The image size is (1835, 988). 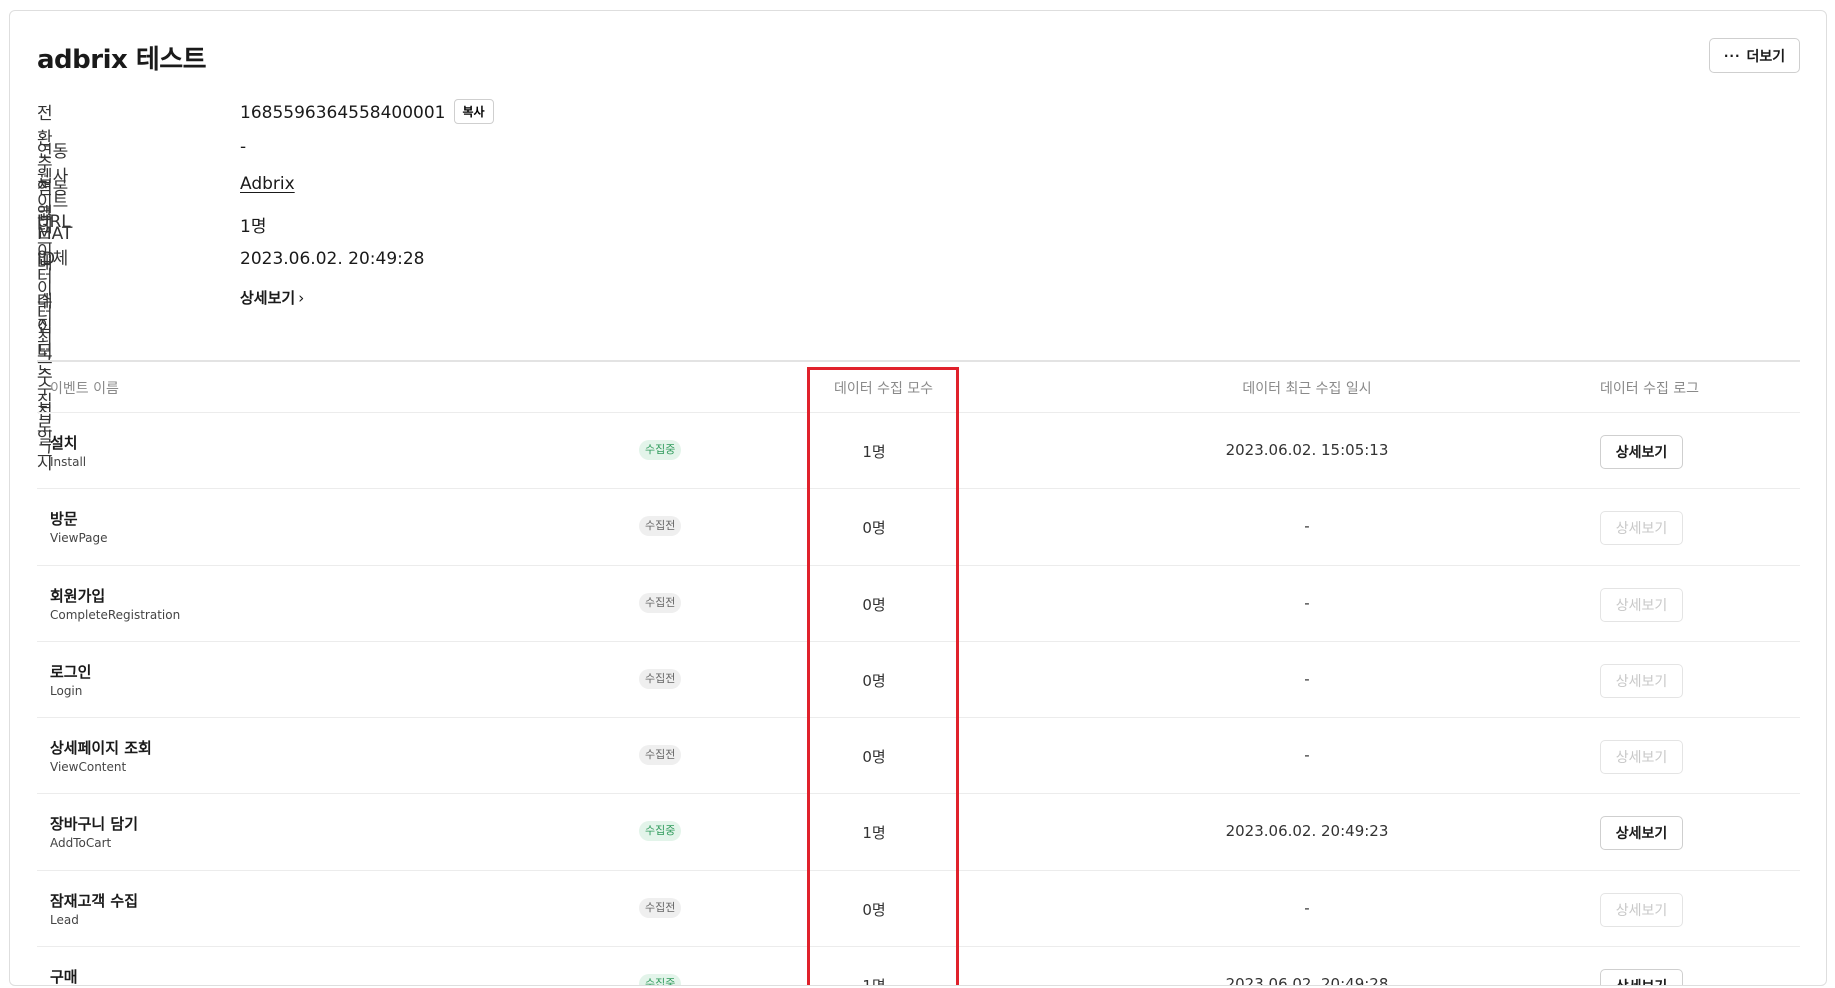 What do you see at coordinates (122, 60) in the screenshot?
I see `page-title: adbrix 테스트` at bounding box center [122, 60].